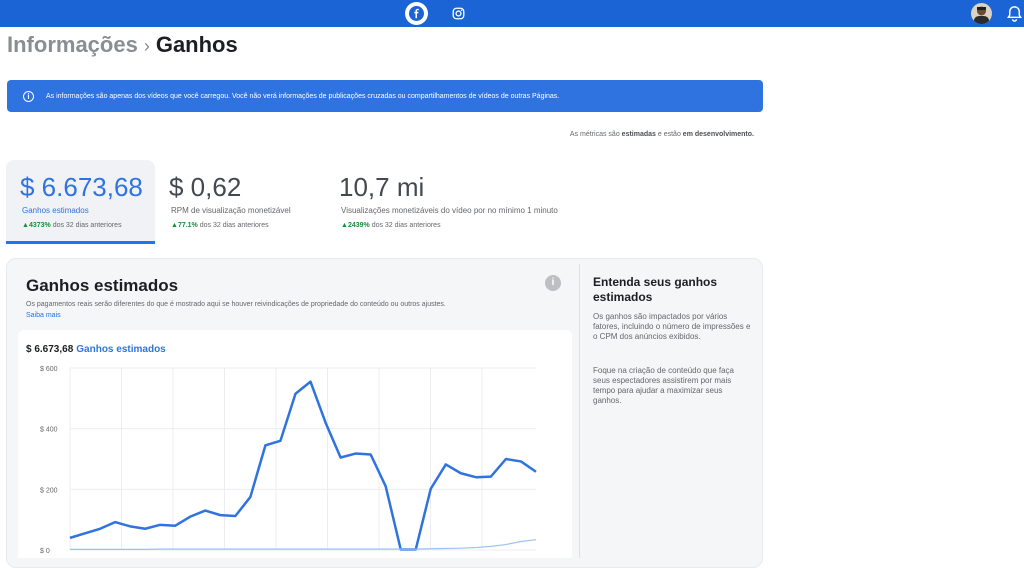 This screenshot has height=568, width=1024. Describe the element at coordinates (121, 349) in the screenshot. I see `total-label: Ganhos estimados` at that location.